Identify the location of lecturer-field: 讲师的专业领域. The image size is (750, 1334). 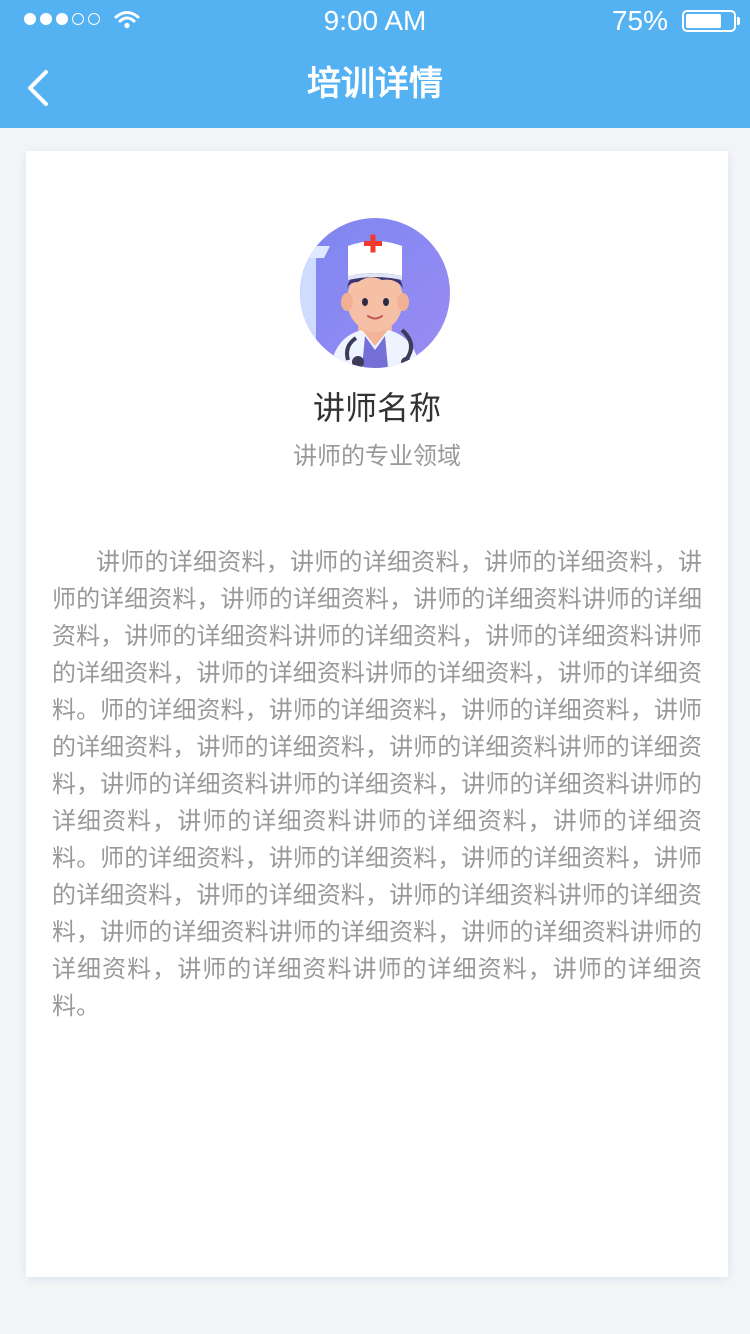
(377, 456).